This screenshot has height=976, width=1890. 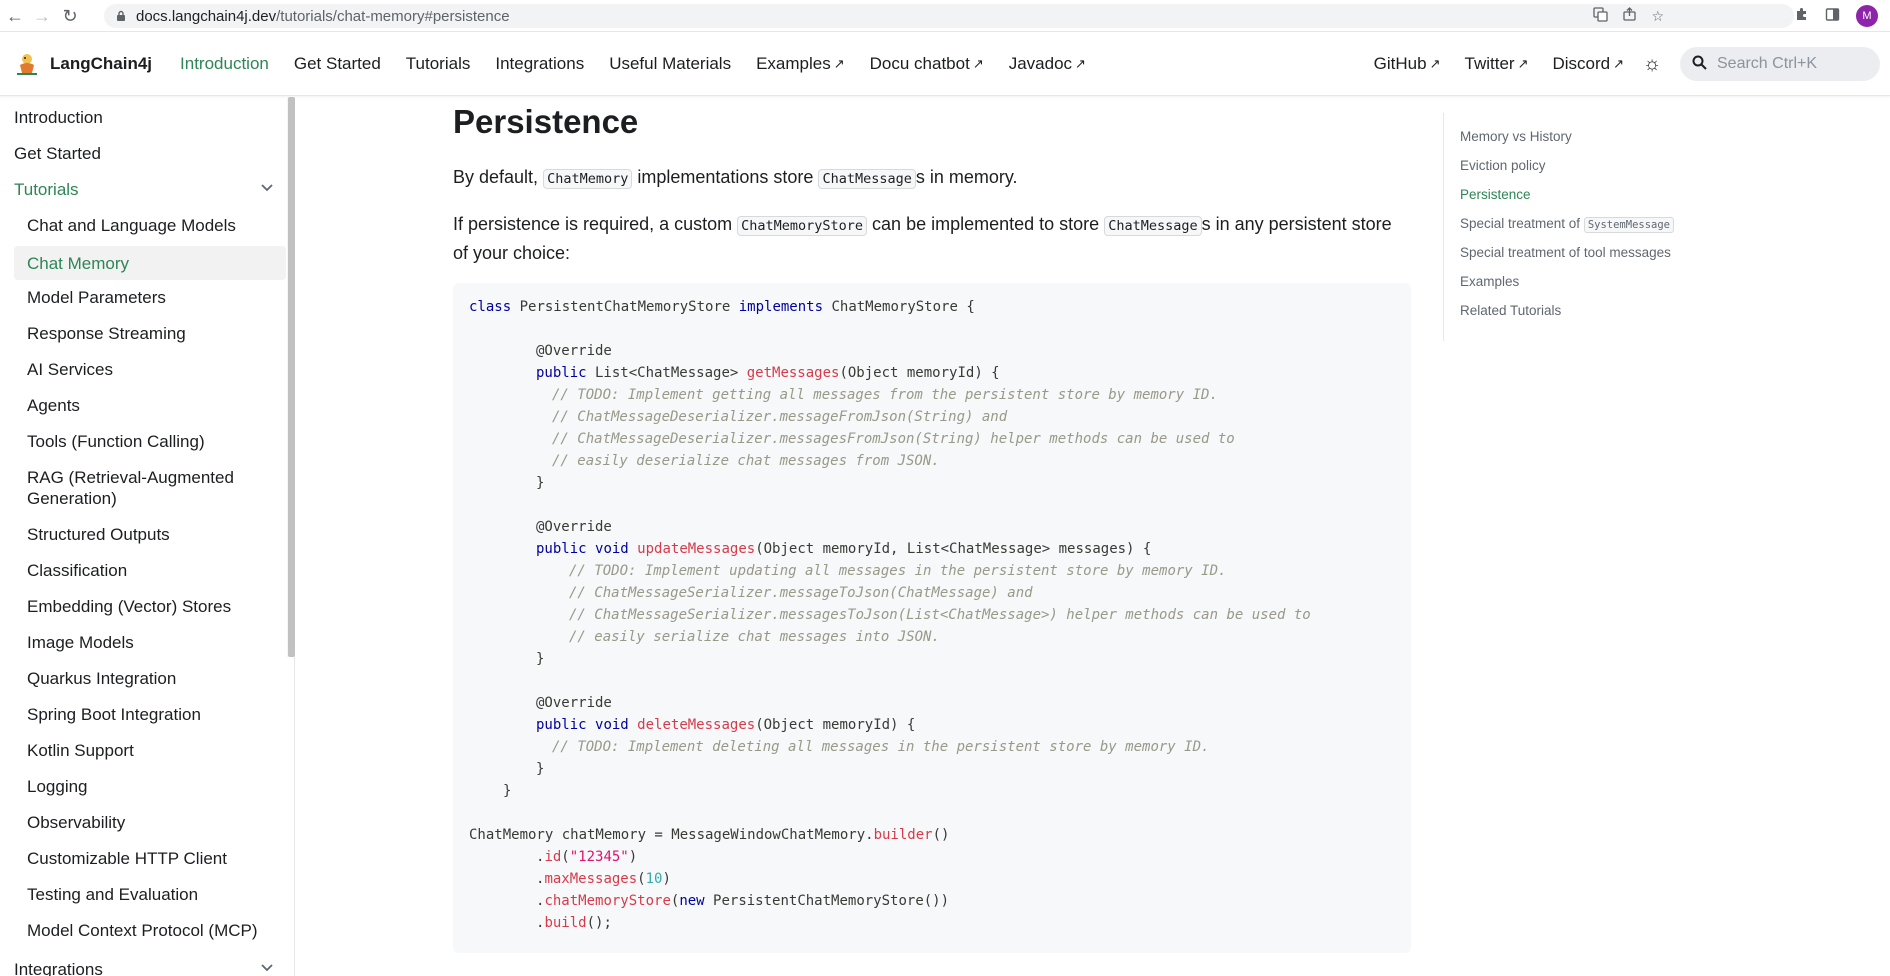 I want to click on reload-icon: ↻, so click(x=70, y=16).